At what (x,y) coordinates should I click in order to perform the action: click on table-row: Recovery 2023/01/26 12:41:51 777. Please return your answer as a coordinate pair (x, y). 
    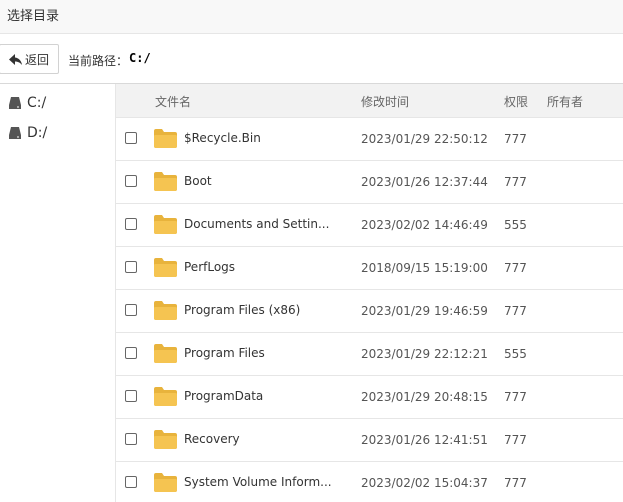
    Looking at the image, I should click on (369, 440).